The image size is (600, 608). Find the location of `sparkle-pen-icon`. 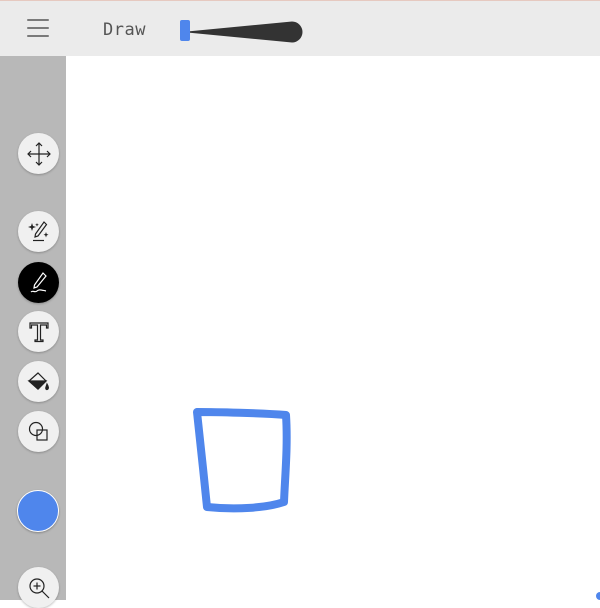

sparkle-pen-icon is located at coordinates (37, 230).